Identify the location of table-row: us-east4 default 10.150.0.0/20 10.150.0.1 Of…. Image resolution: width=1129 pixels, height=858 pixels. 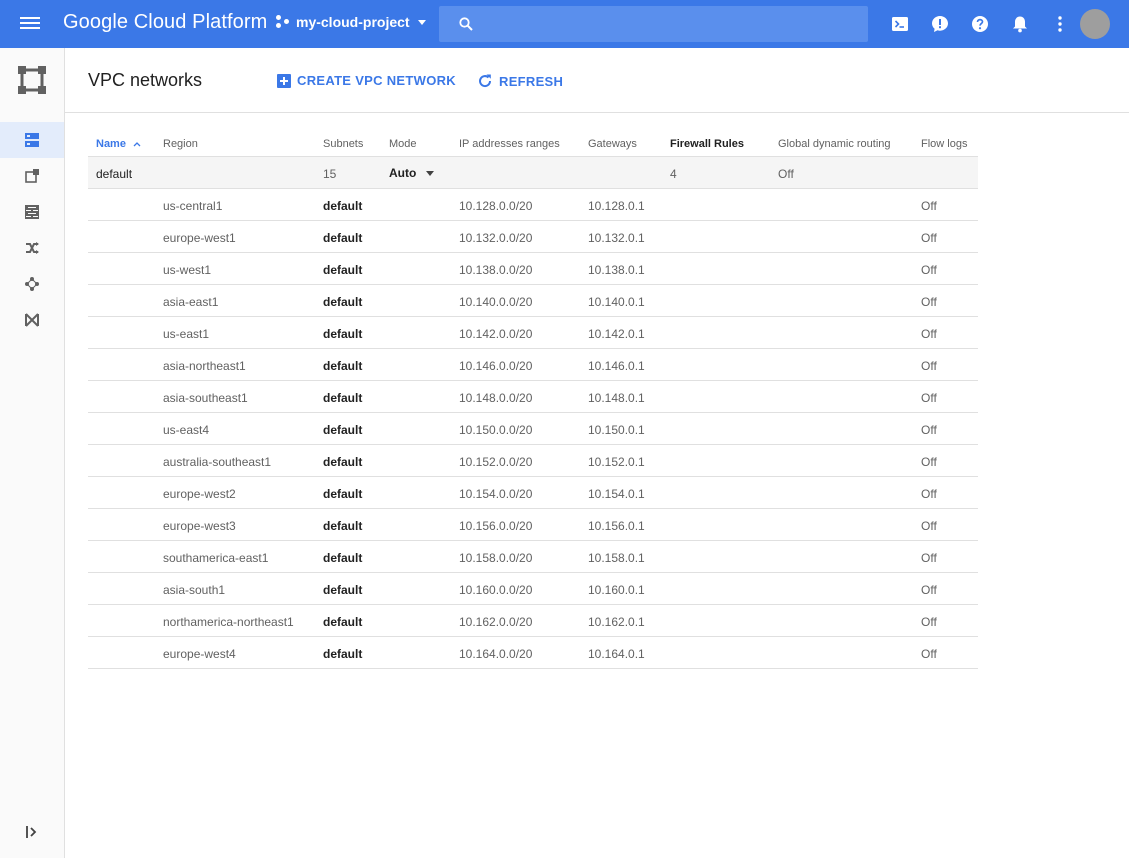
(533, 429).